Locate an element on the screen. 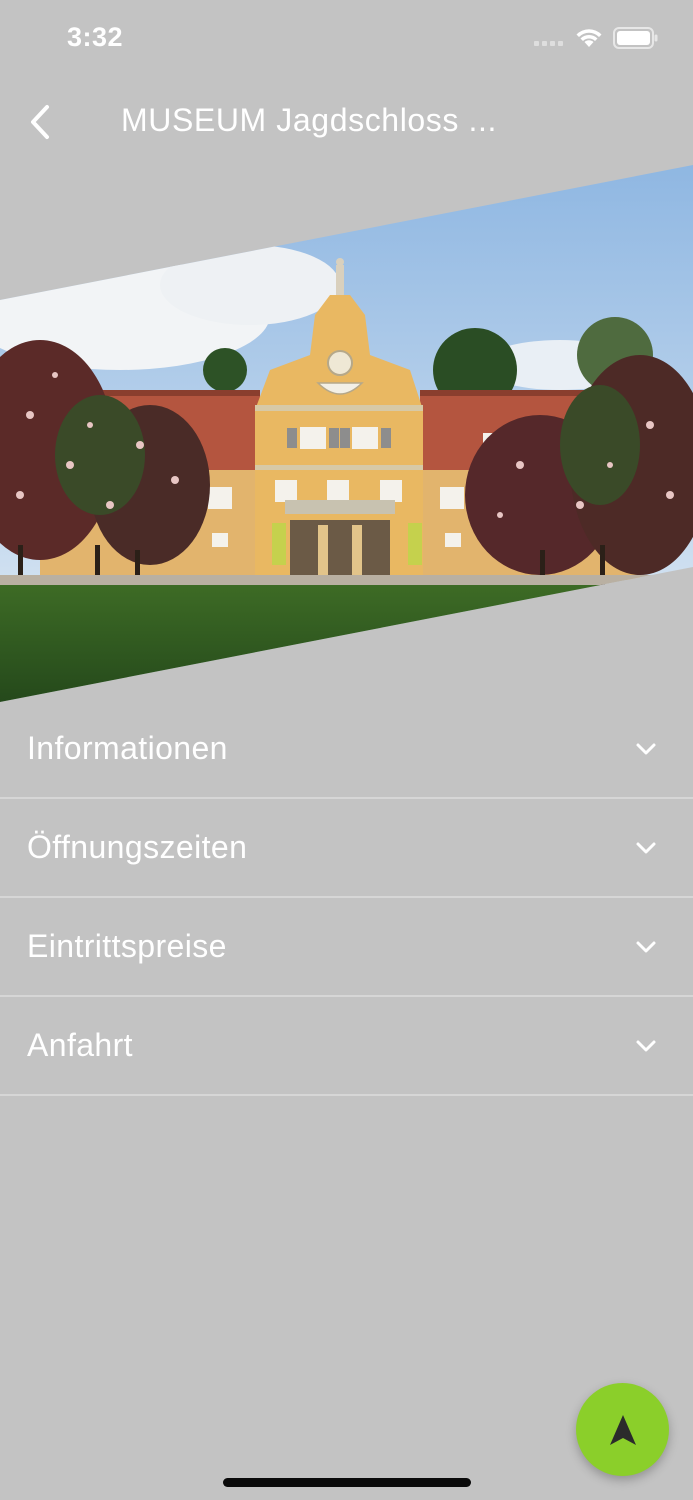 This screenshot has width=693, height=1500. cellular-signal-icon is located at coordinates (548, 43).